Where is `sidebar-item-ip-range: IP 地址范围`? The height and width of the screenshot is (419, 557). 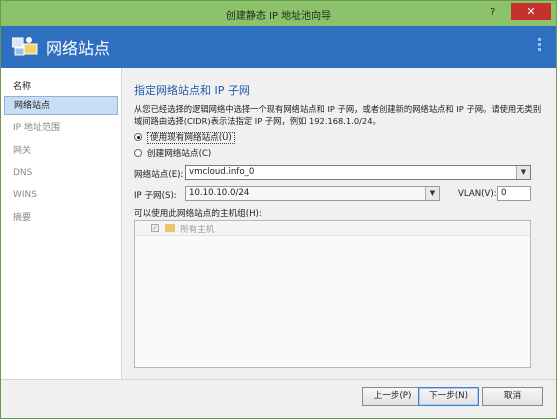 sidebar-item-ip-range: IP 地址范围 is located at coordinates (61, 128).